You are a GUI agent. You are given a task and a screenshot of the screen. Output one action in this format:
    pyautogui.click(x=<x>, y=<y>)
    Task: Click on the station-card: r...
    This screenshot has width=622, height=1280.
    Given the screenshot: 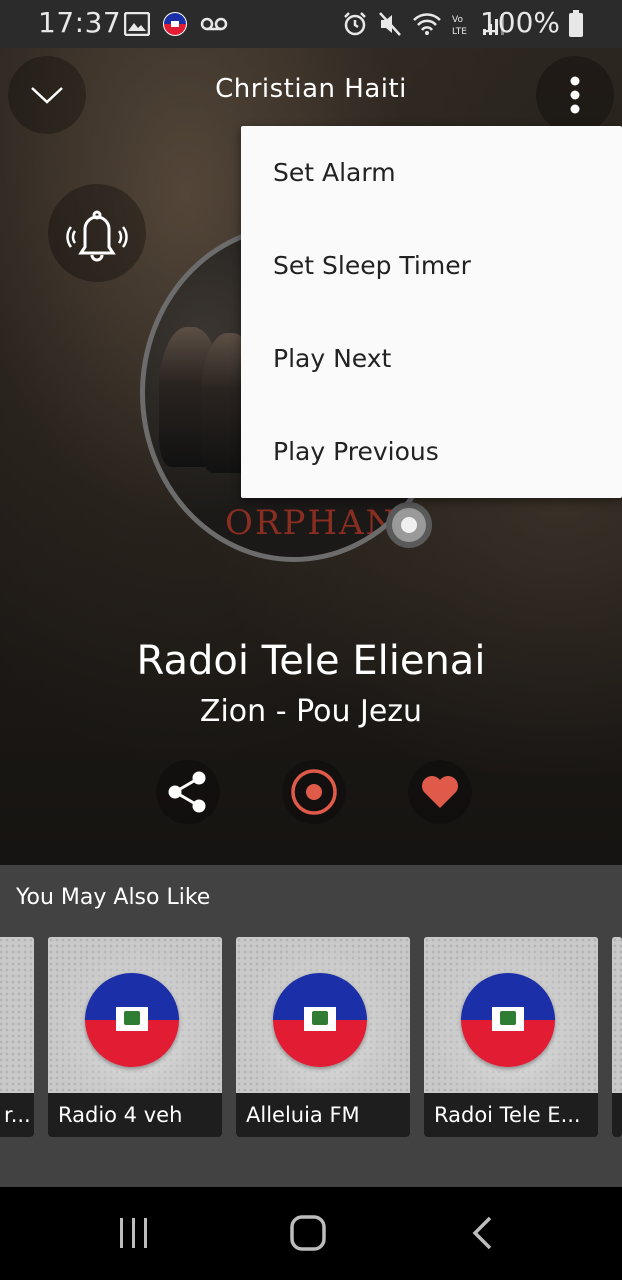 What is the action you would take?
    pyautogui.click(x=17, y=1037)
    